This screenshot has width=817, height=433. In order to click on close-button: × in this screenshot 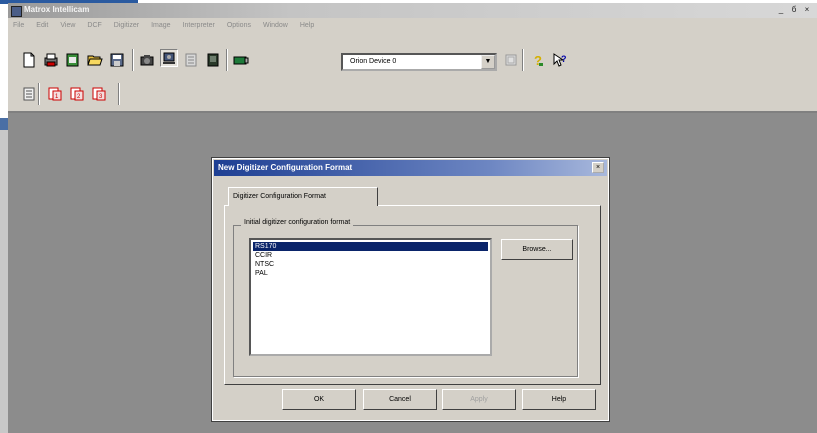, I will do `click(807, 10)`.